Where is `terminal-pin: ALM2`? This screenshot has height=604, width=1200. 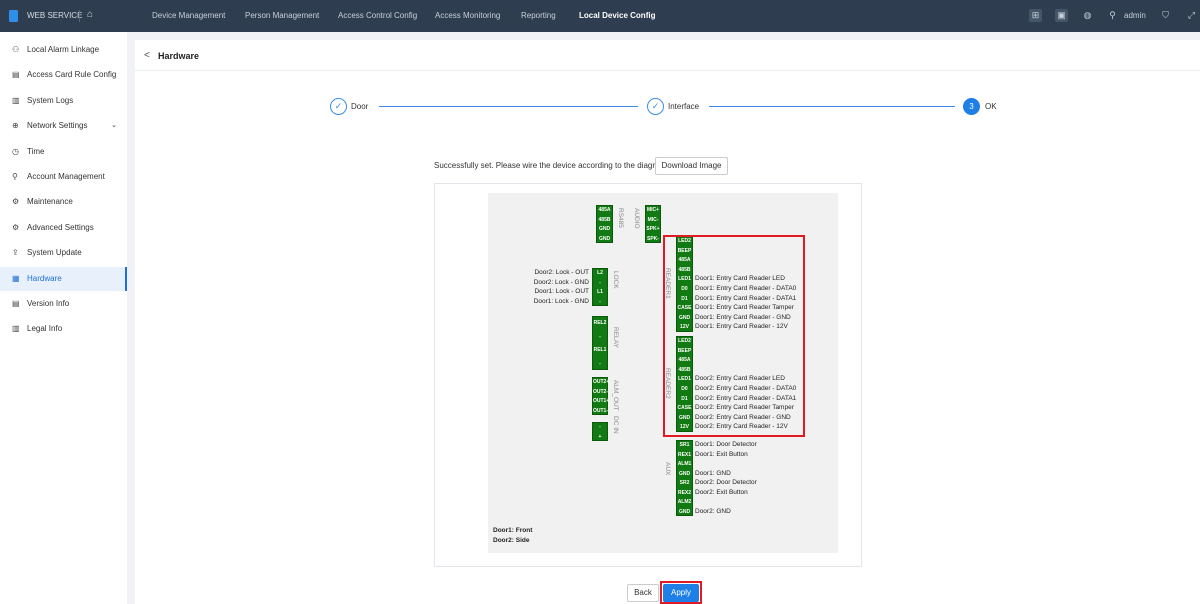
terminal-pin: ALM2 is located at coordinates (684, 502).